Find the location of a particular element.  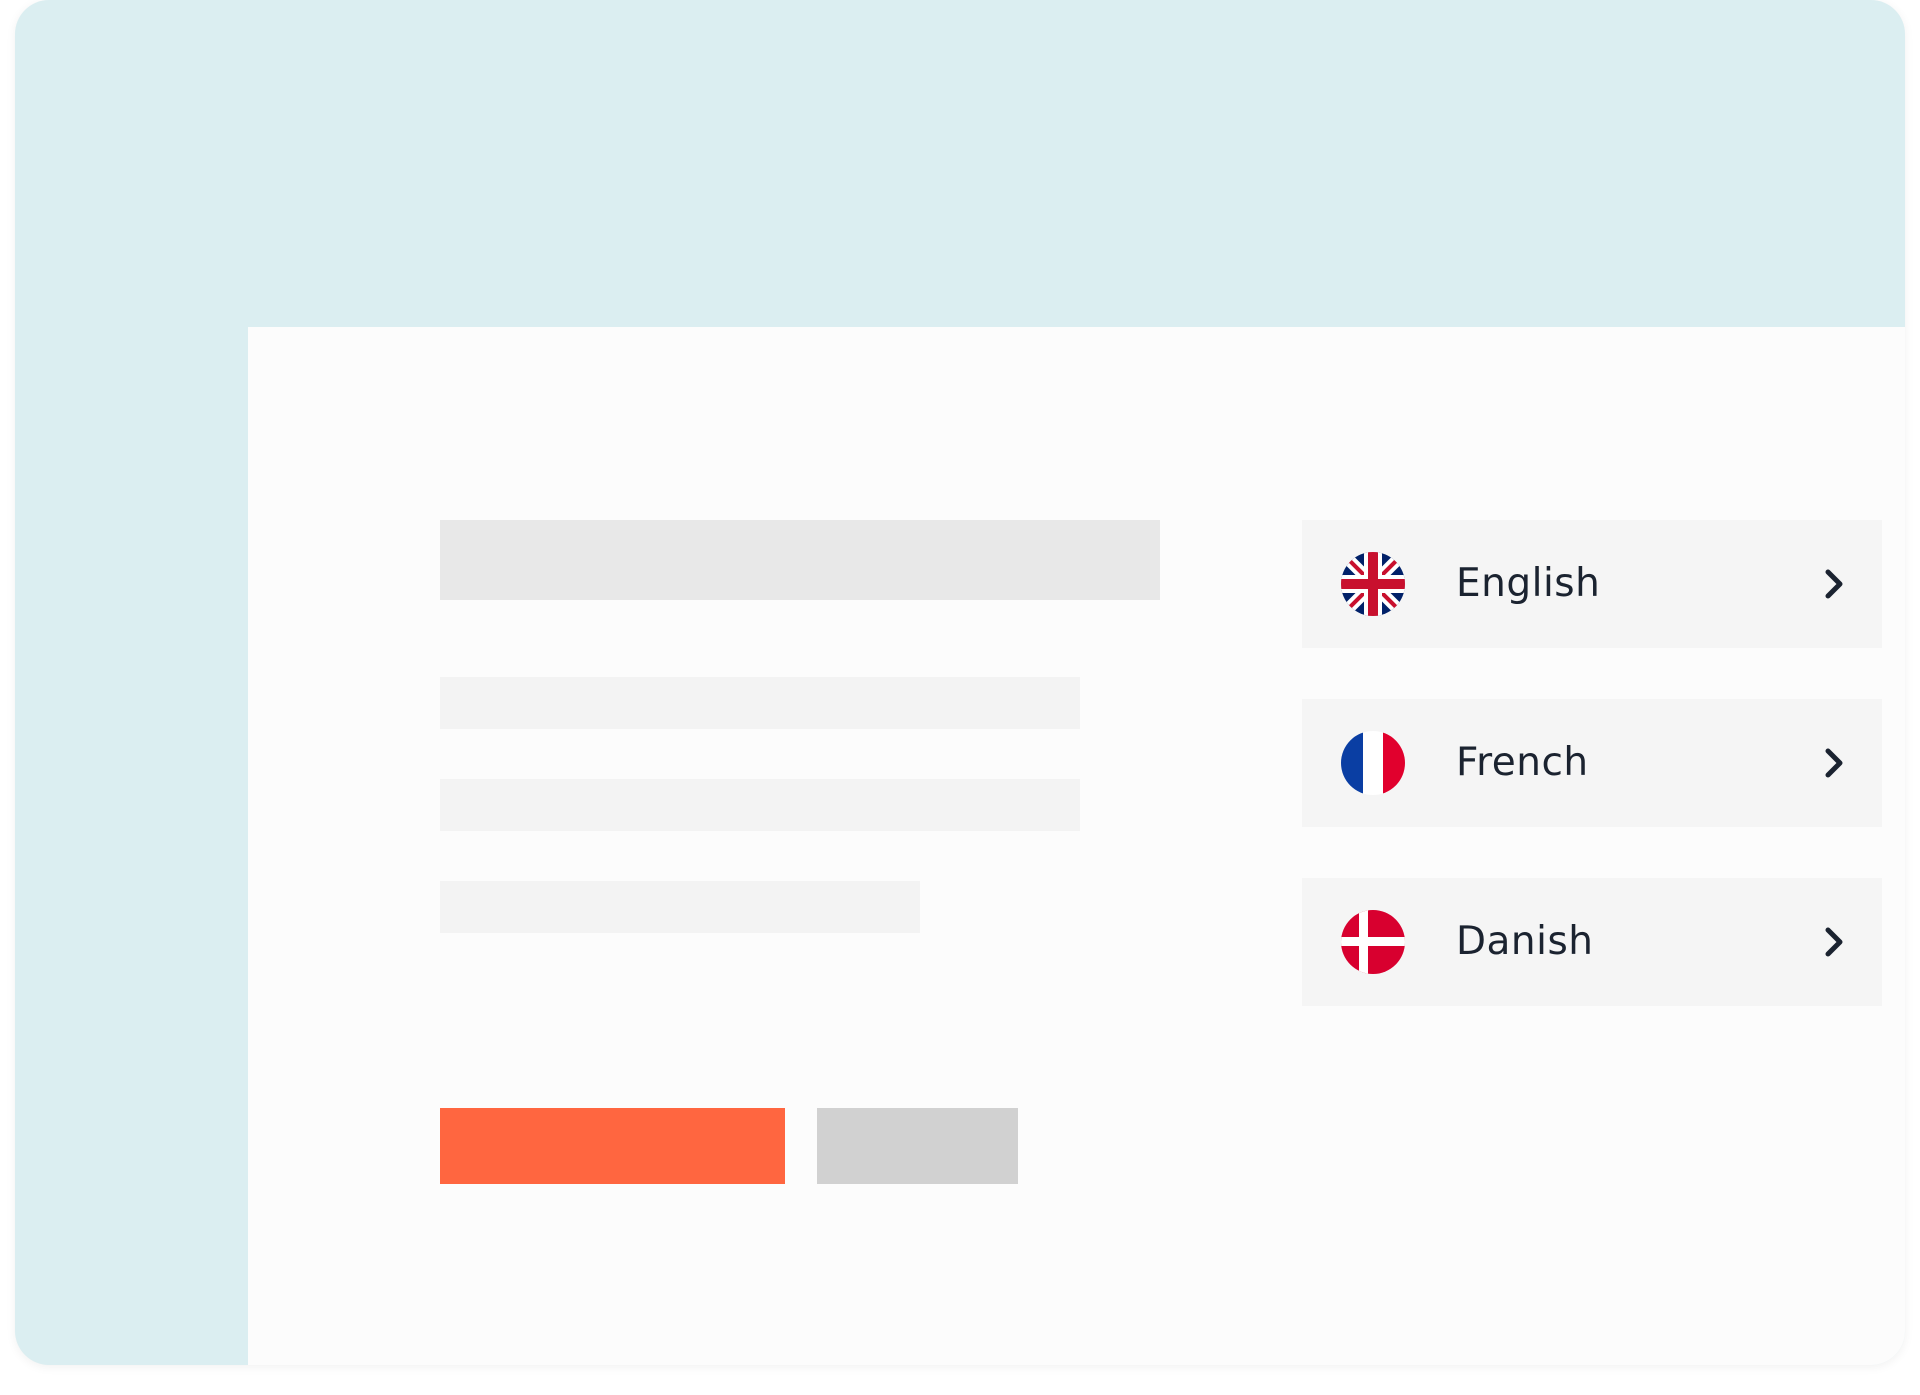

language-option-danish: Danish is located at coordinates (1592, 942).